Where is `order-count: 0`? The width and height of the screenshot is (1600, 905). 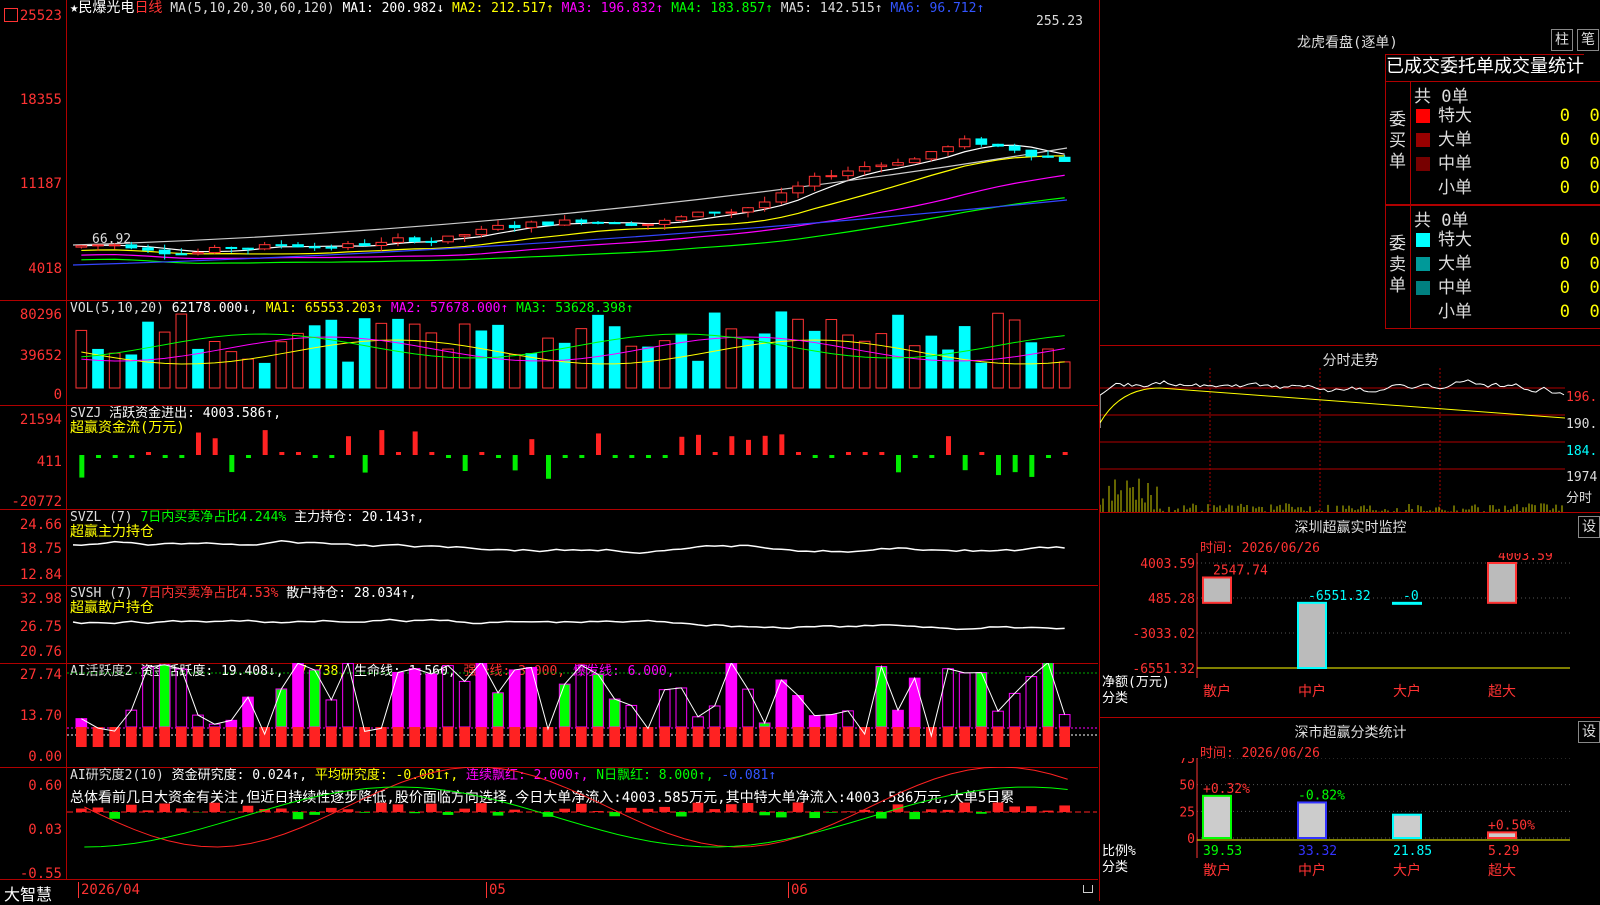 order-count: 0 is located at coordinates (1565, 240).